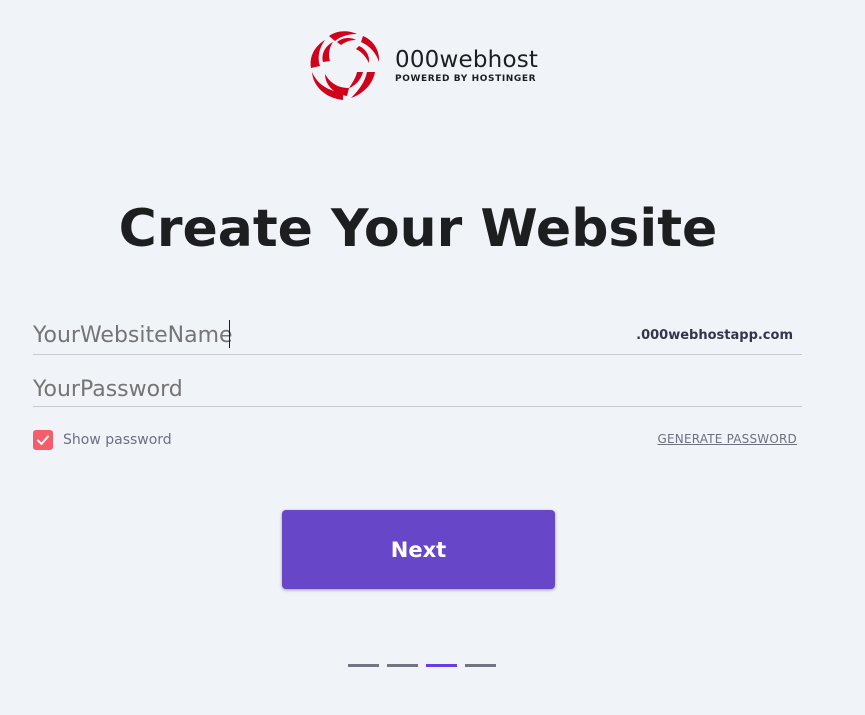 The height and width of the screenshot is (715, 865). I want to click on text-caret, so click(229, 334).